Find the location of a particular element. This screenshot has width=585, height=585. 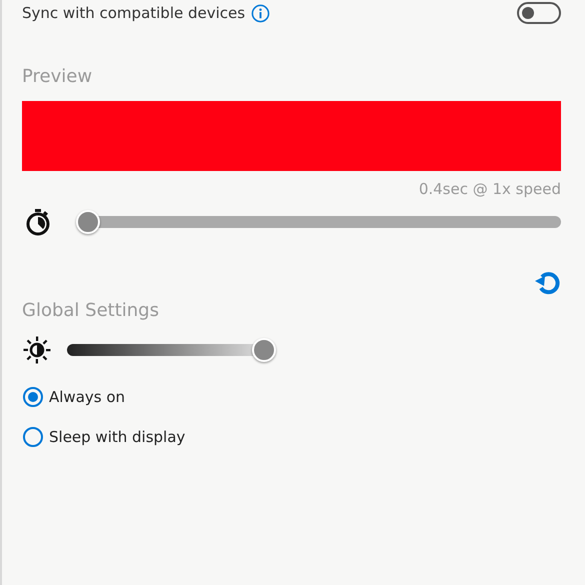

sync-toggle is located at coordinates (539, 13).